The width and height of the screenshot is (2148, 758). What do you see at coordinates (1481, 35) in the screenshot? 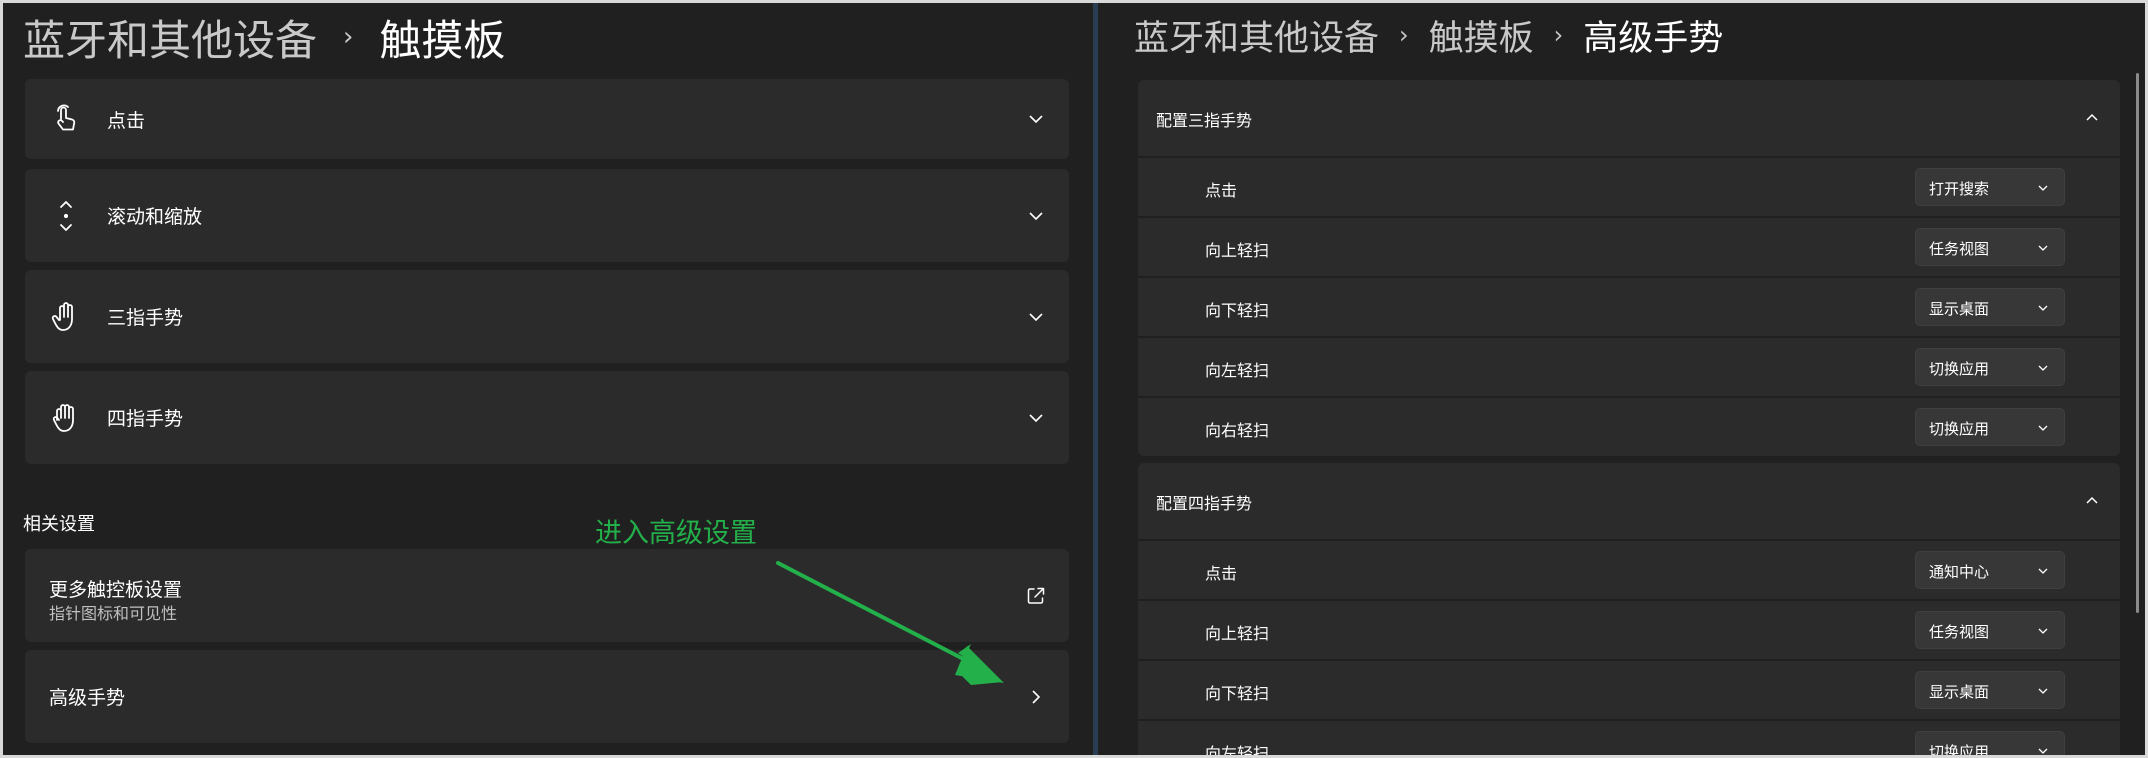
I see `breadcrumb-touchpad: 触摸板` at bounding box center [1481, 35].